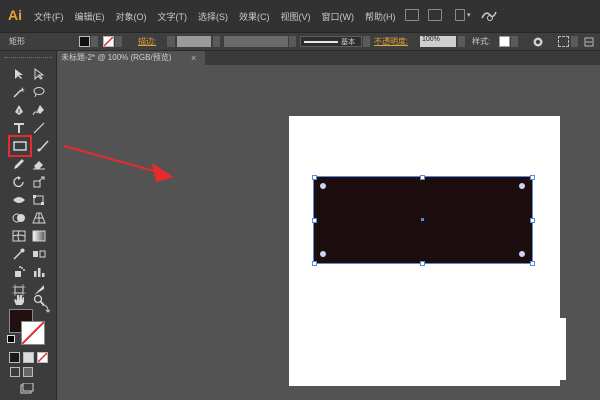 This screenshot has height=400, width=600. Describe the element at coordinates (43, 146) in the screenshot. I see `paintbrush-icon` at that location.